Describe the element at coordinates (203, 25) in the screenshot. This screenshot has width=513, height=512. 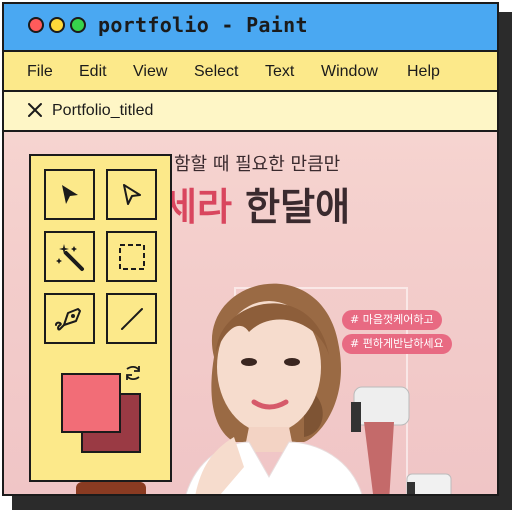
I see `window-title: portfolio - Paint` at that location.